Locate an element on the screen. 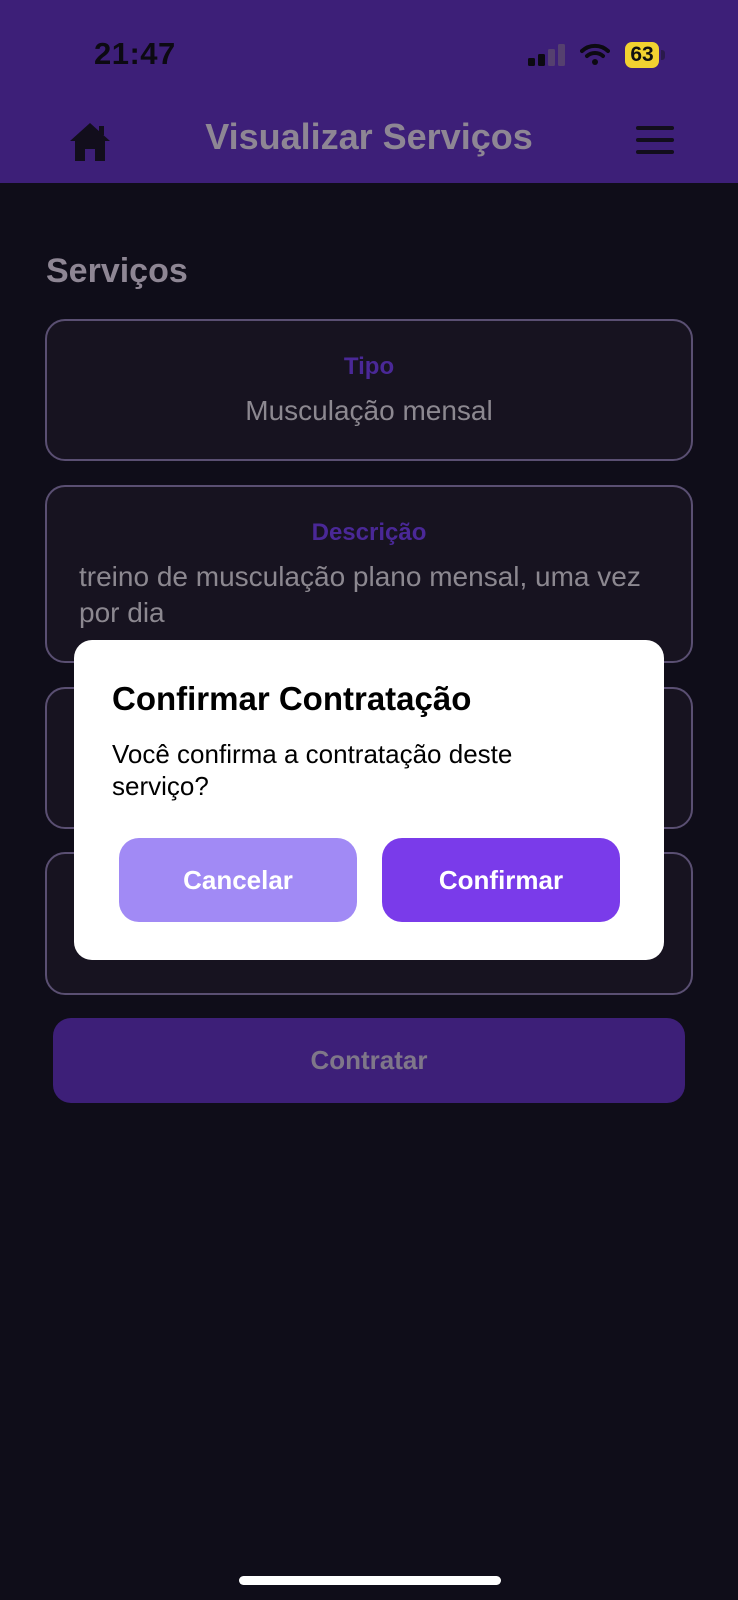 The height and width of the screenshot is (1600, 738). field-card-tipo: Tipo Musculação mensal is located at coordinates (369, 390).